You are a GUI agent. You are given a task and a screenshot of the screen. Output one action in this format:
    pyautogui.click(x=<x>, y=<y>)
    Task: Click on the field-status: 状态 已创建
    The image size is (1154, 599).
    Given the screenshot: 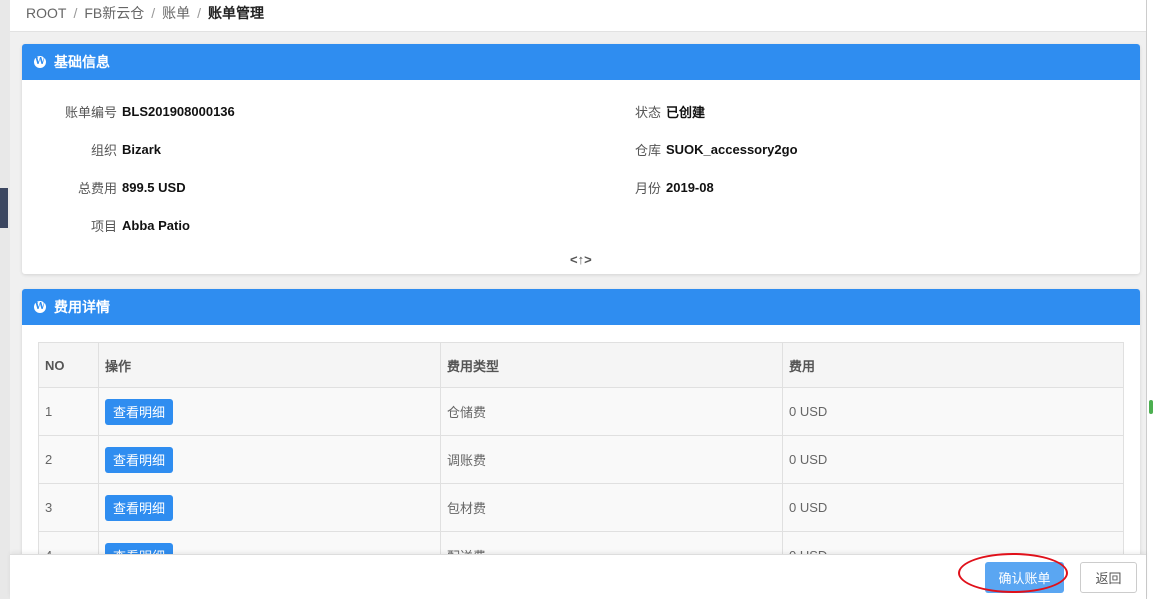 What is the action you would take?
    pyautogui.click(x=635, y=111)
    